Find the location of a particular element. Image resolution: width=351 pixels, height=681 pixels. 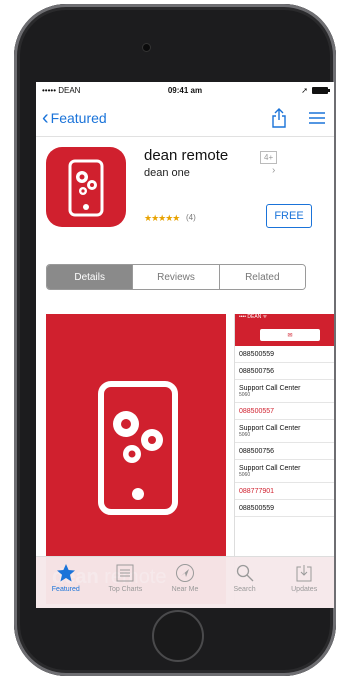

tab-top-charts: Top Charts is located at coordinates (126, 582).